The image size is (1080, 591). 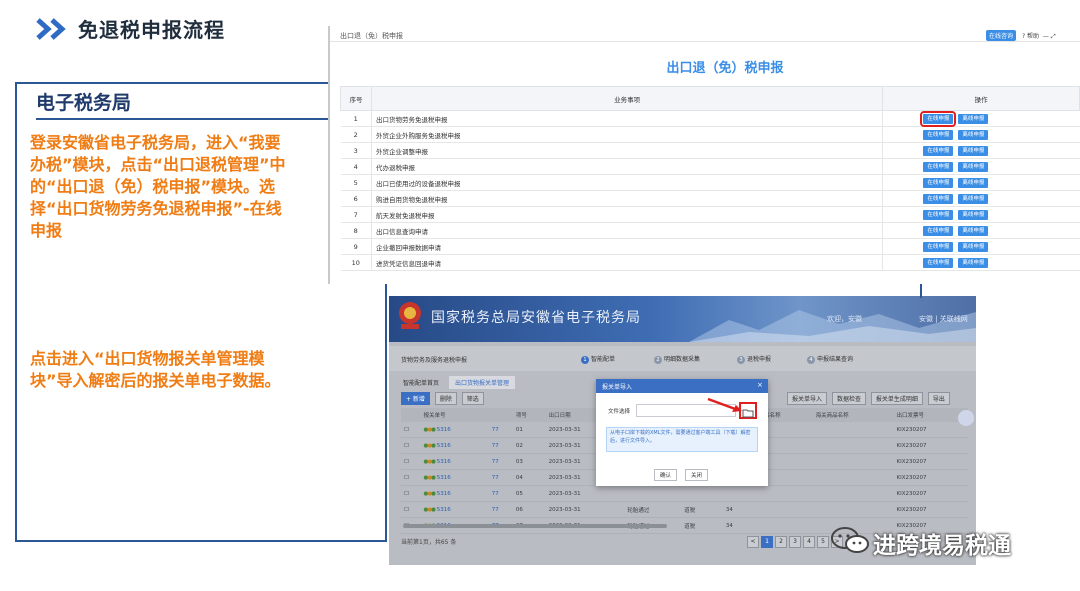 I want to click on toolbar-left: + 新增 删除 筛选, so click(x=444, y=398).